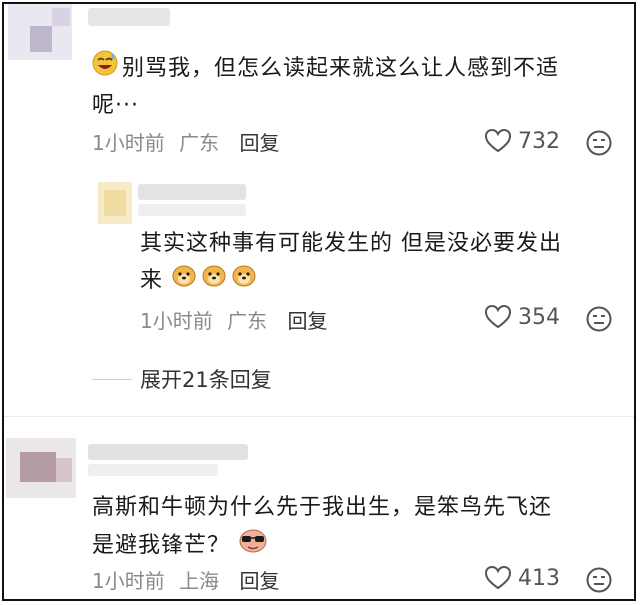 This screenshot has width=640, height=605. Describe the element at coordinates (322, 507) in the screenshot. I see `comment-line-1: 高斯和牛顿为什么先于我出生，是笨鸟先飞还` at that location.